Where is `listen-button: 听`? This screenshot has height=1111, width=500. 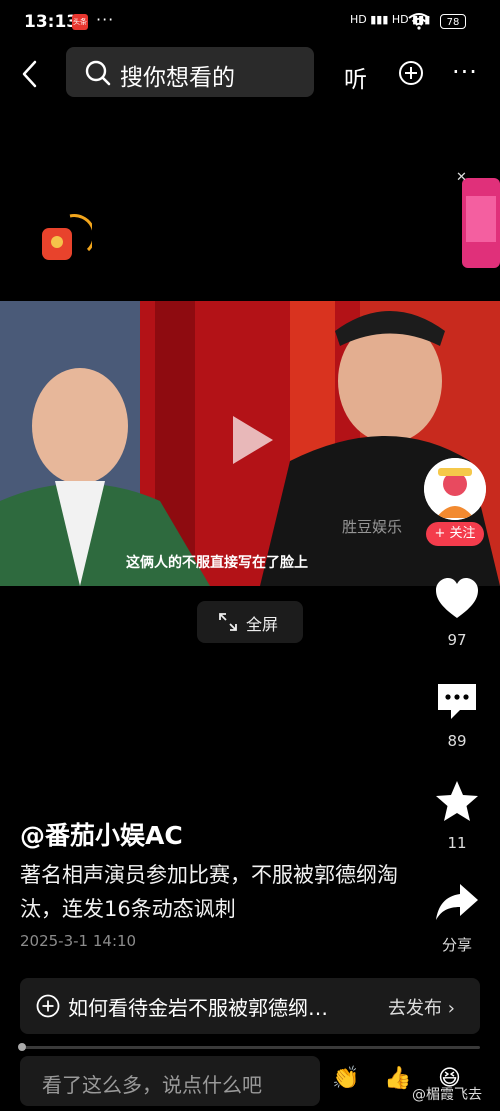 listen-button: 听 is located at coordinates (355, 77).